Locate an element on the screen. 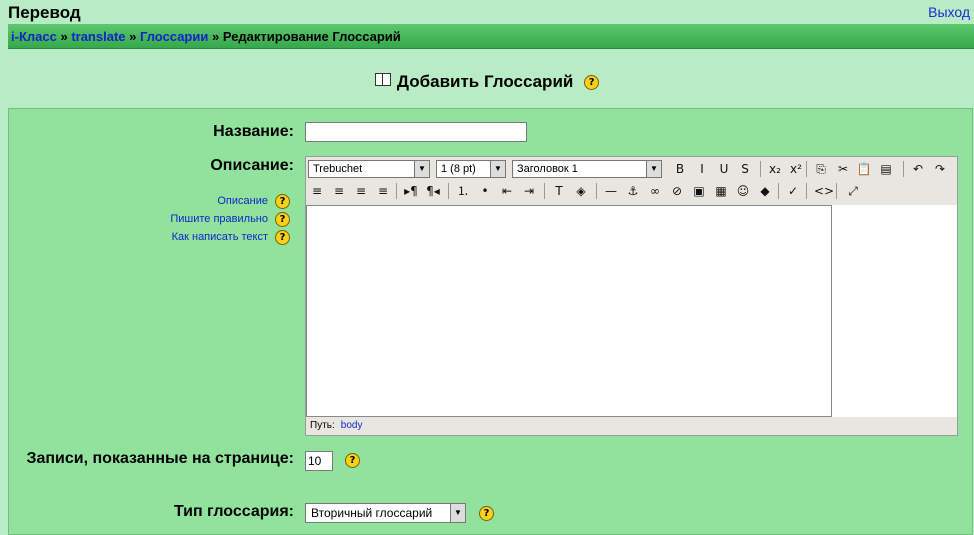 This screenshot has height=535, width=974. paste-word-icon: ▤ is located at coordinates (886, 169).